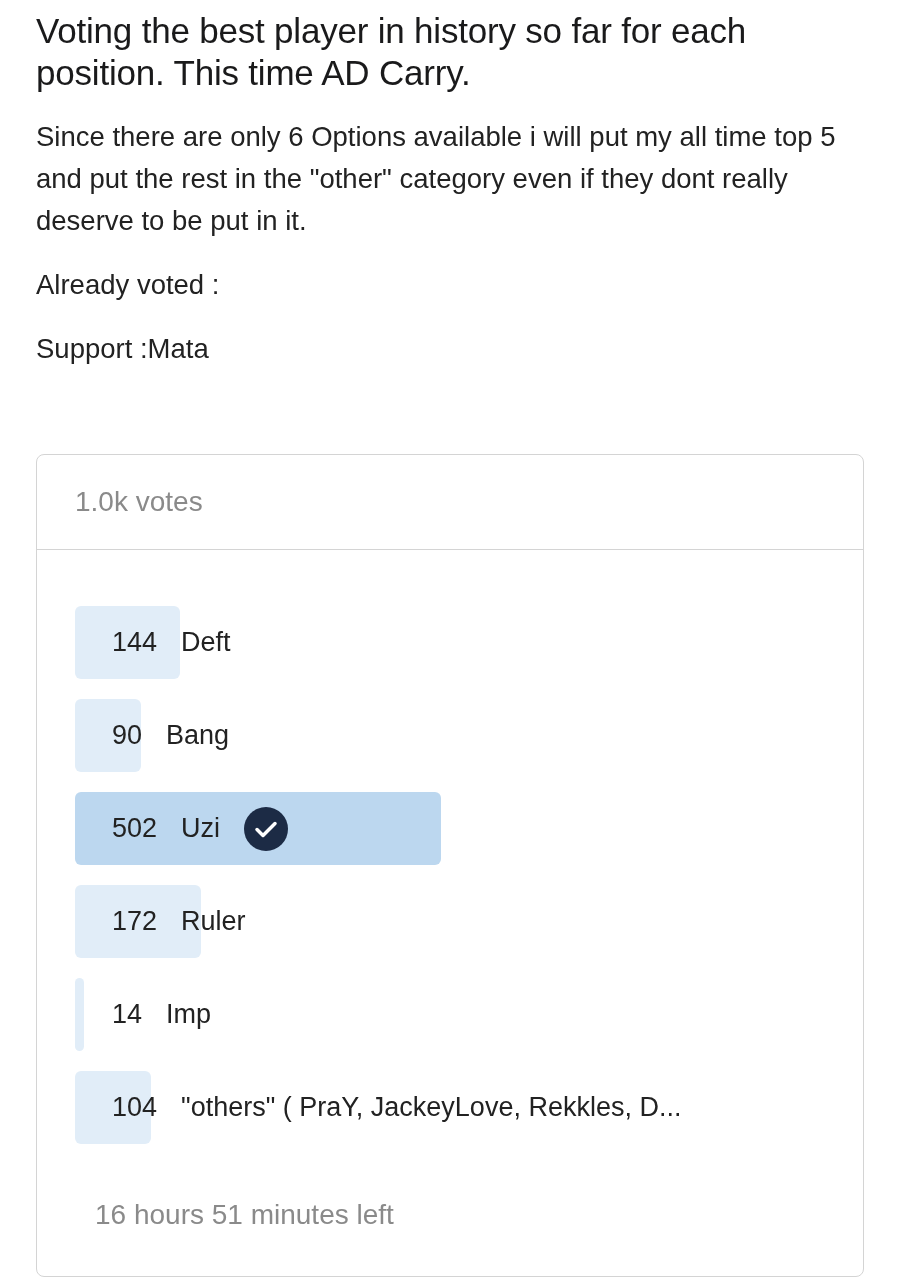 The image size is (900, 1285). What do you see at coordinates (128, 285) in the screenshot?
I see `post-text: Already voted :` at bounding box center [128, 285].